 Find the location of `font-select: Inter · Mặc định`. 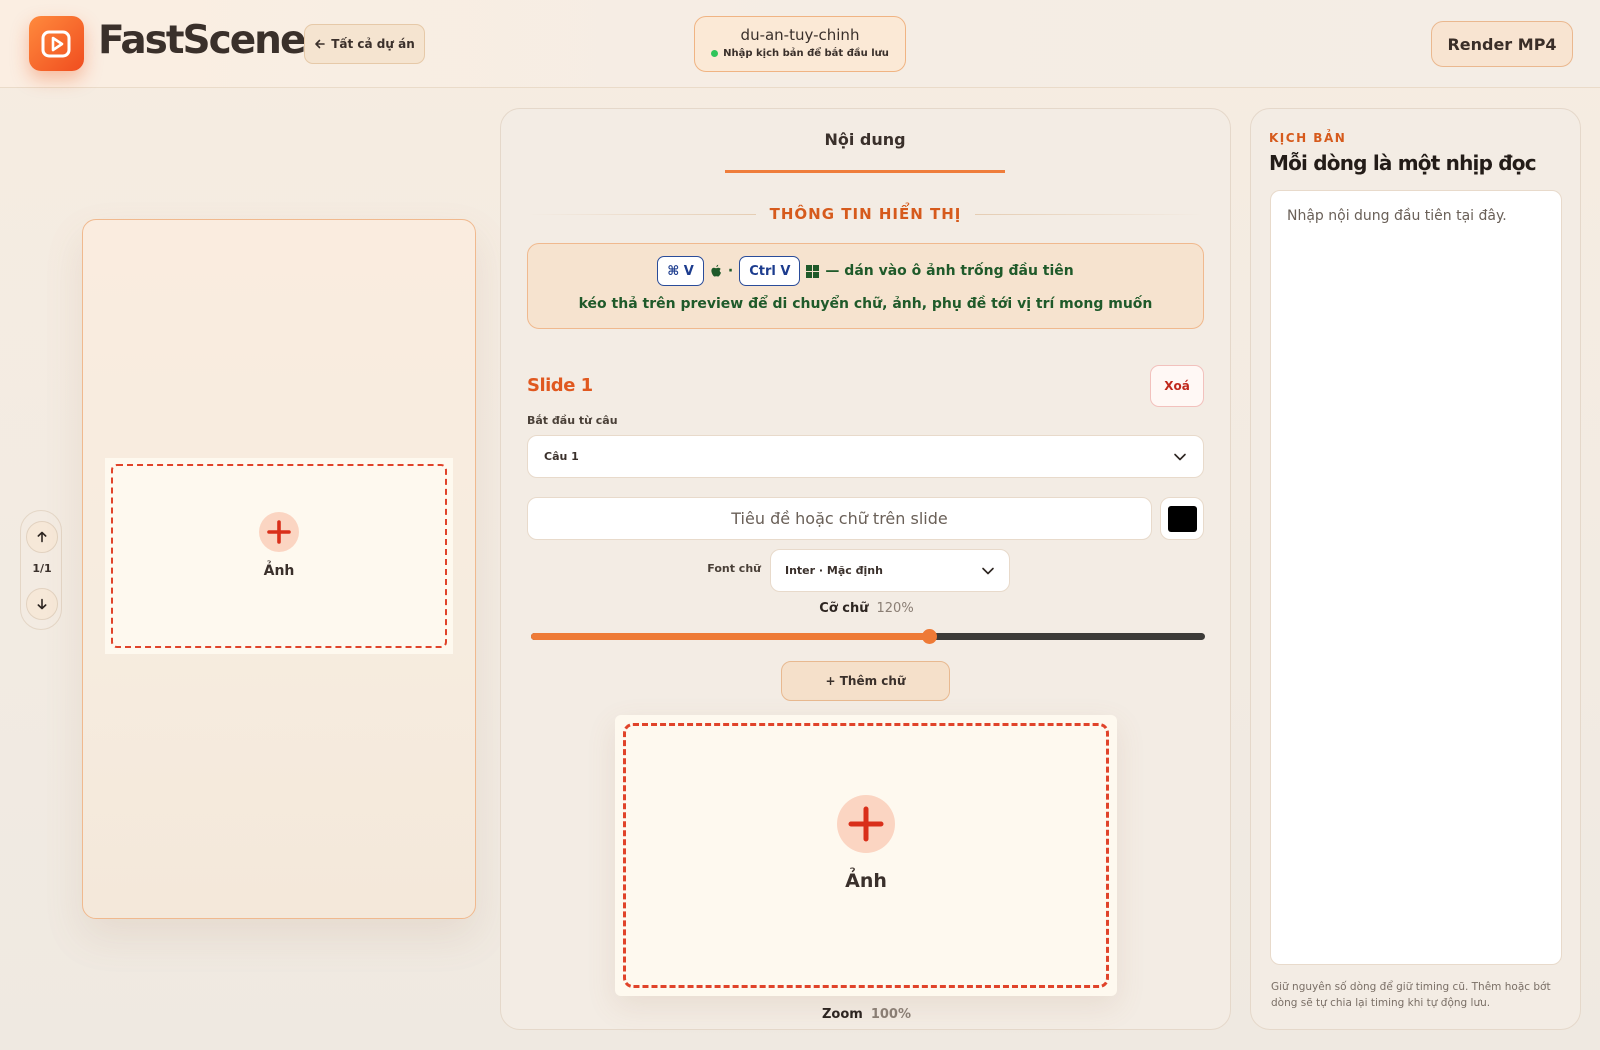

font-select: Inter · Mặc định is located at coordinates (890, 570).